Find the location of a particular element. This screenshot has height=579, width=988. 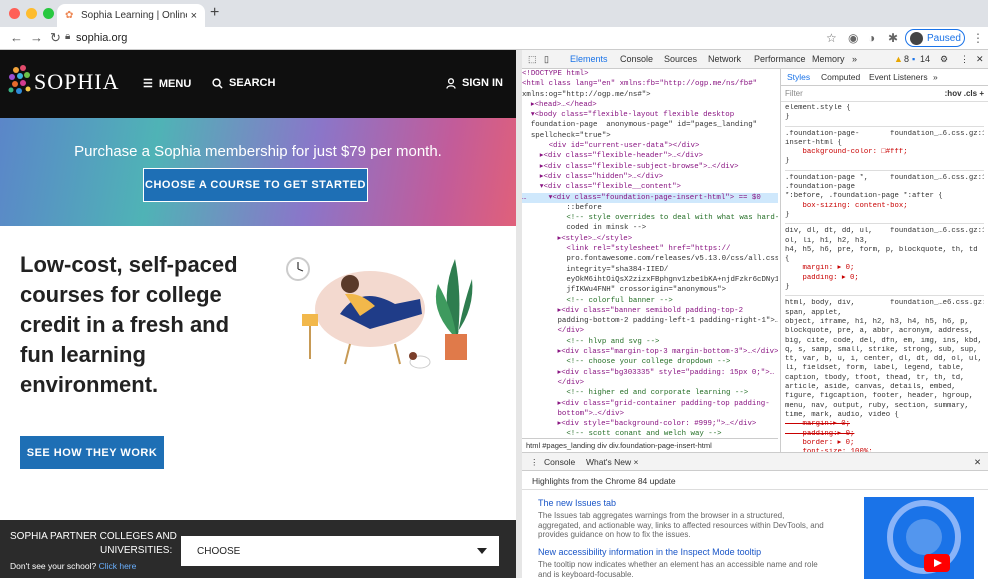

close-window-button is located at coordinates (14, 13).